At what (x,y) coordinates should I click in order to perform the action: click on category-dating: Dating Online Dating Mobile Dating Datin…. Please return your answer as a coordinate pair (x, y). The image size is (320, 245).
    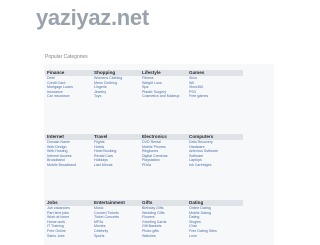
    Looking at the image, I should click on (215, 219).